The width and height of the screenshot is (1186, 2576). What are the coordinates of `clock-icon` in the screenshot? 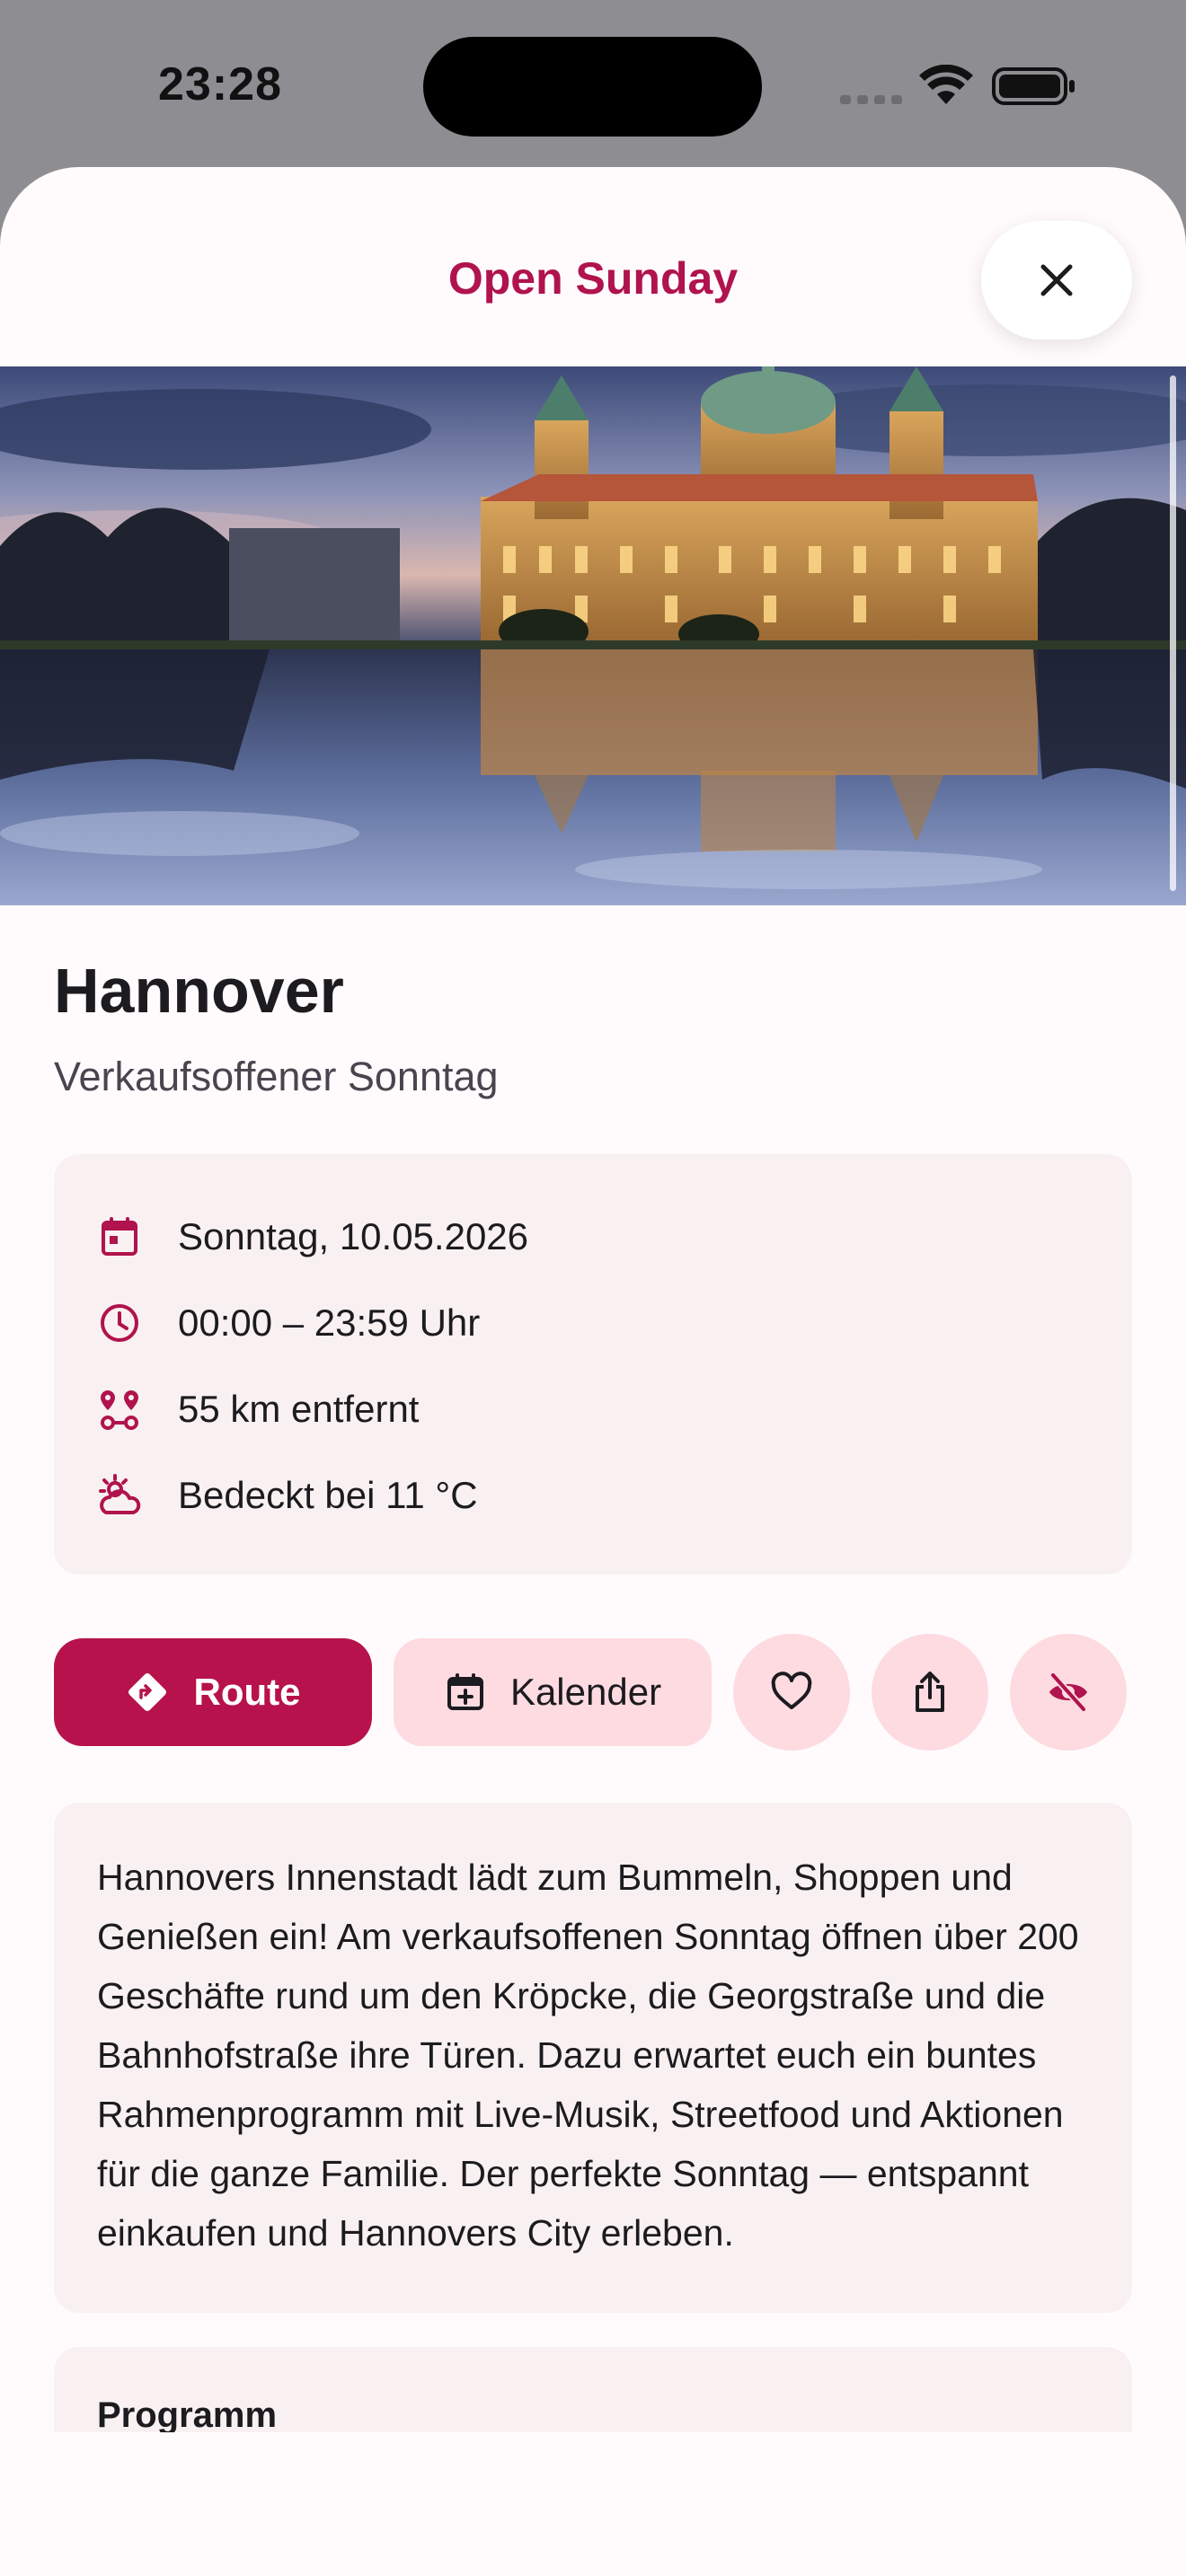 It's located at (119, 1323).